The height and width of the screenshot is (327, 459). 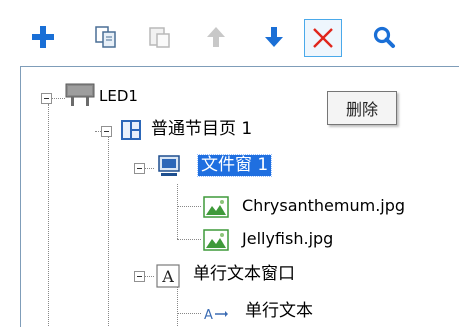 I want to click on arrow-up-icon, so click(x=216, y=37).